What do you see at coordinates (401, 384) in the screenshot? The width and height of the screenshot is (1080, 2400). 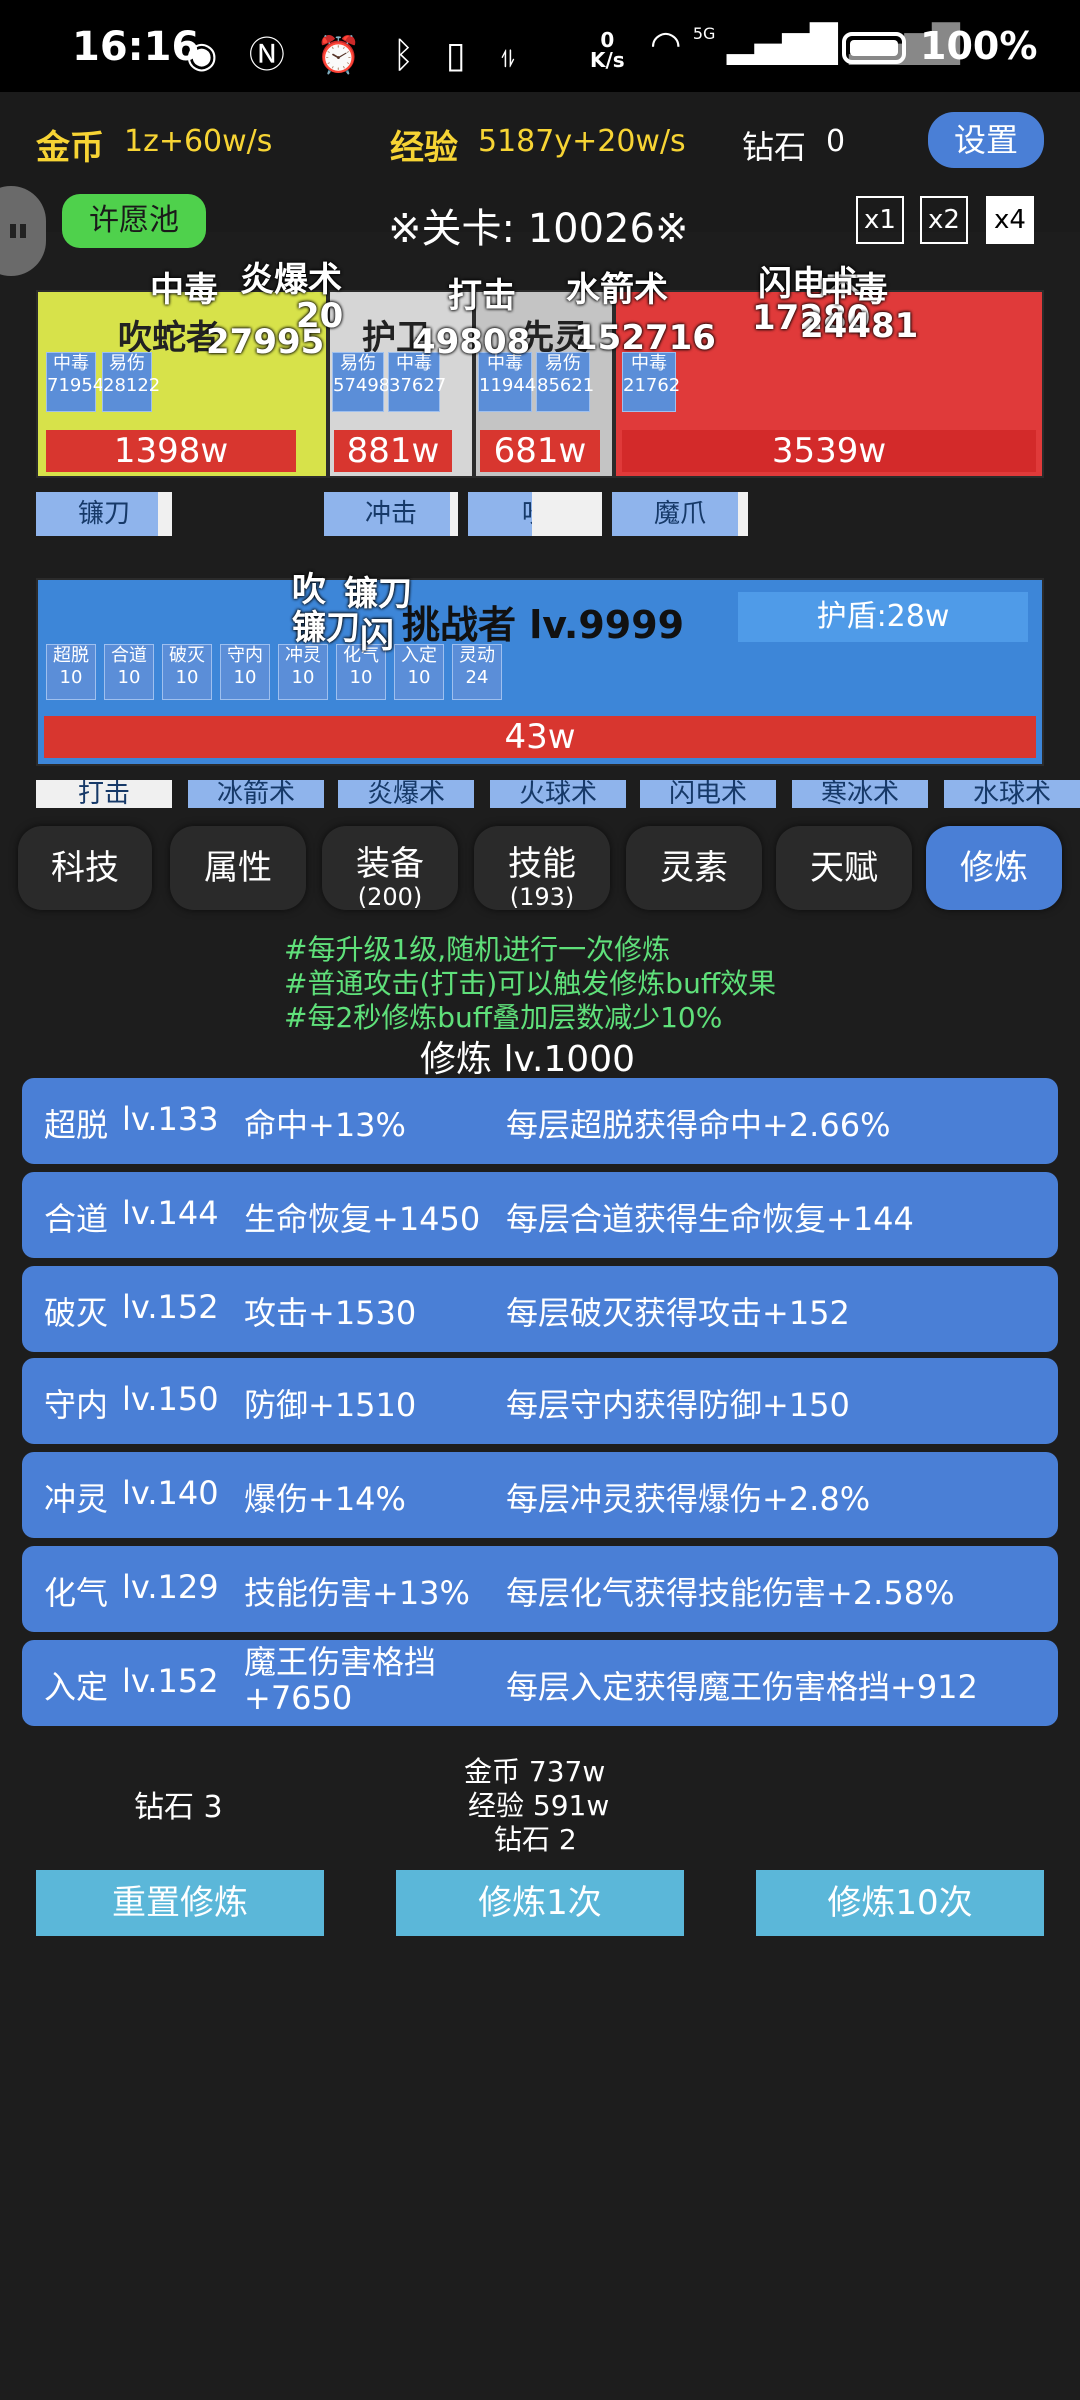 I see `enemy-card-2: 护卫 易伤 57498 中毒 37627 881w` at bounding box center [401, 384].